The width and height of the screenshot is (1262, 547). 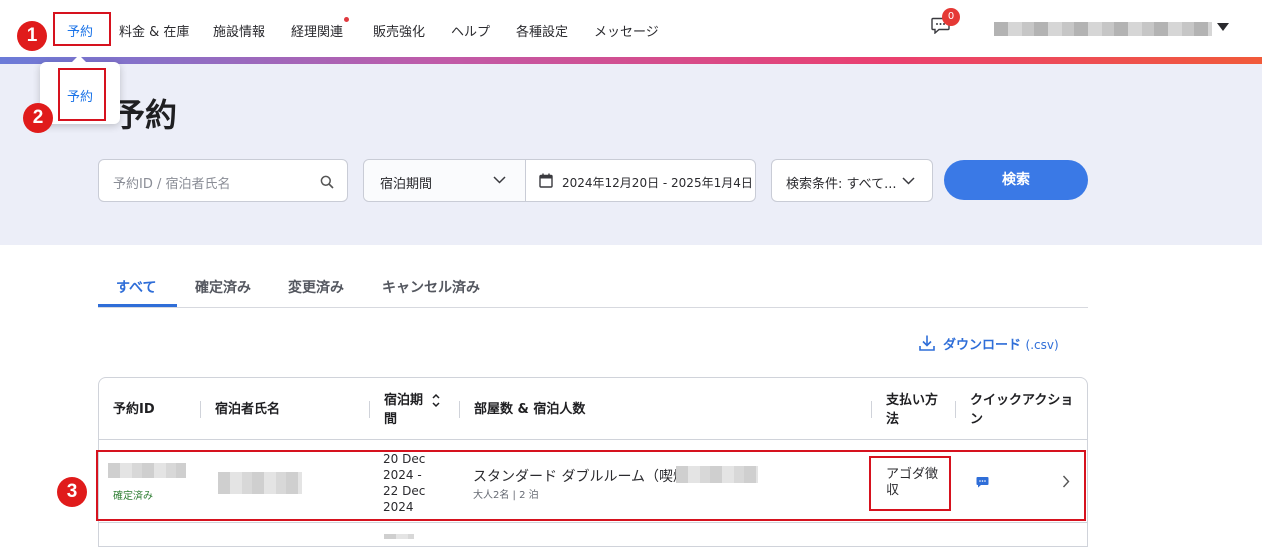 What do you see at coordinates (431, 287) in the screenshot?
I see `tab-cancelled: キャンセル済み` at bounding box center [431, 287].